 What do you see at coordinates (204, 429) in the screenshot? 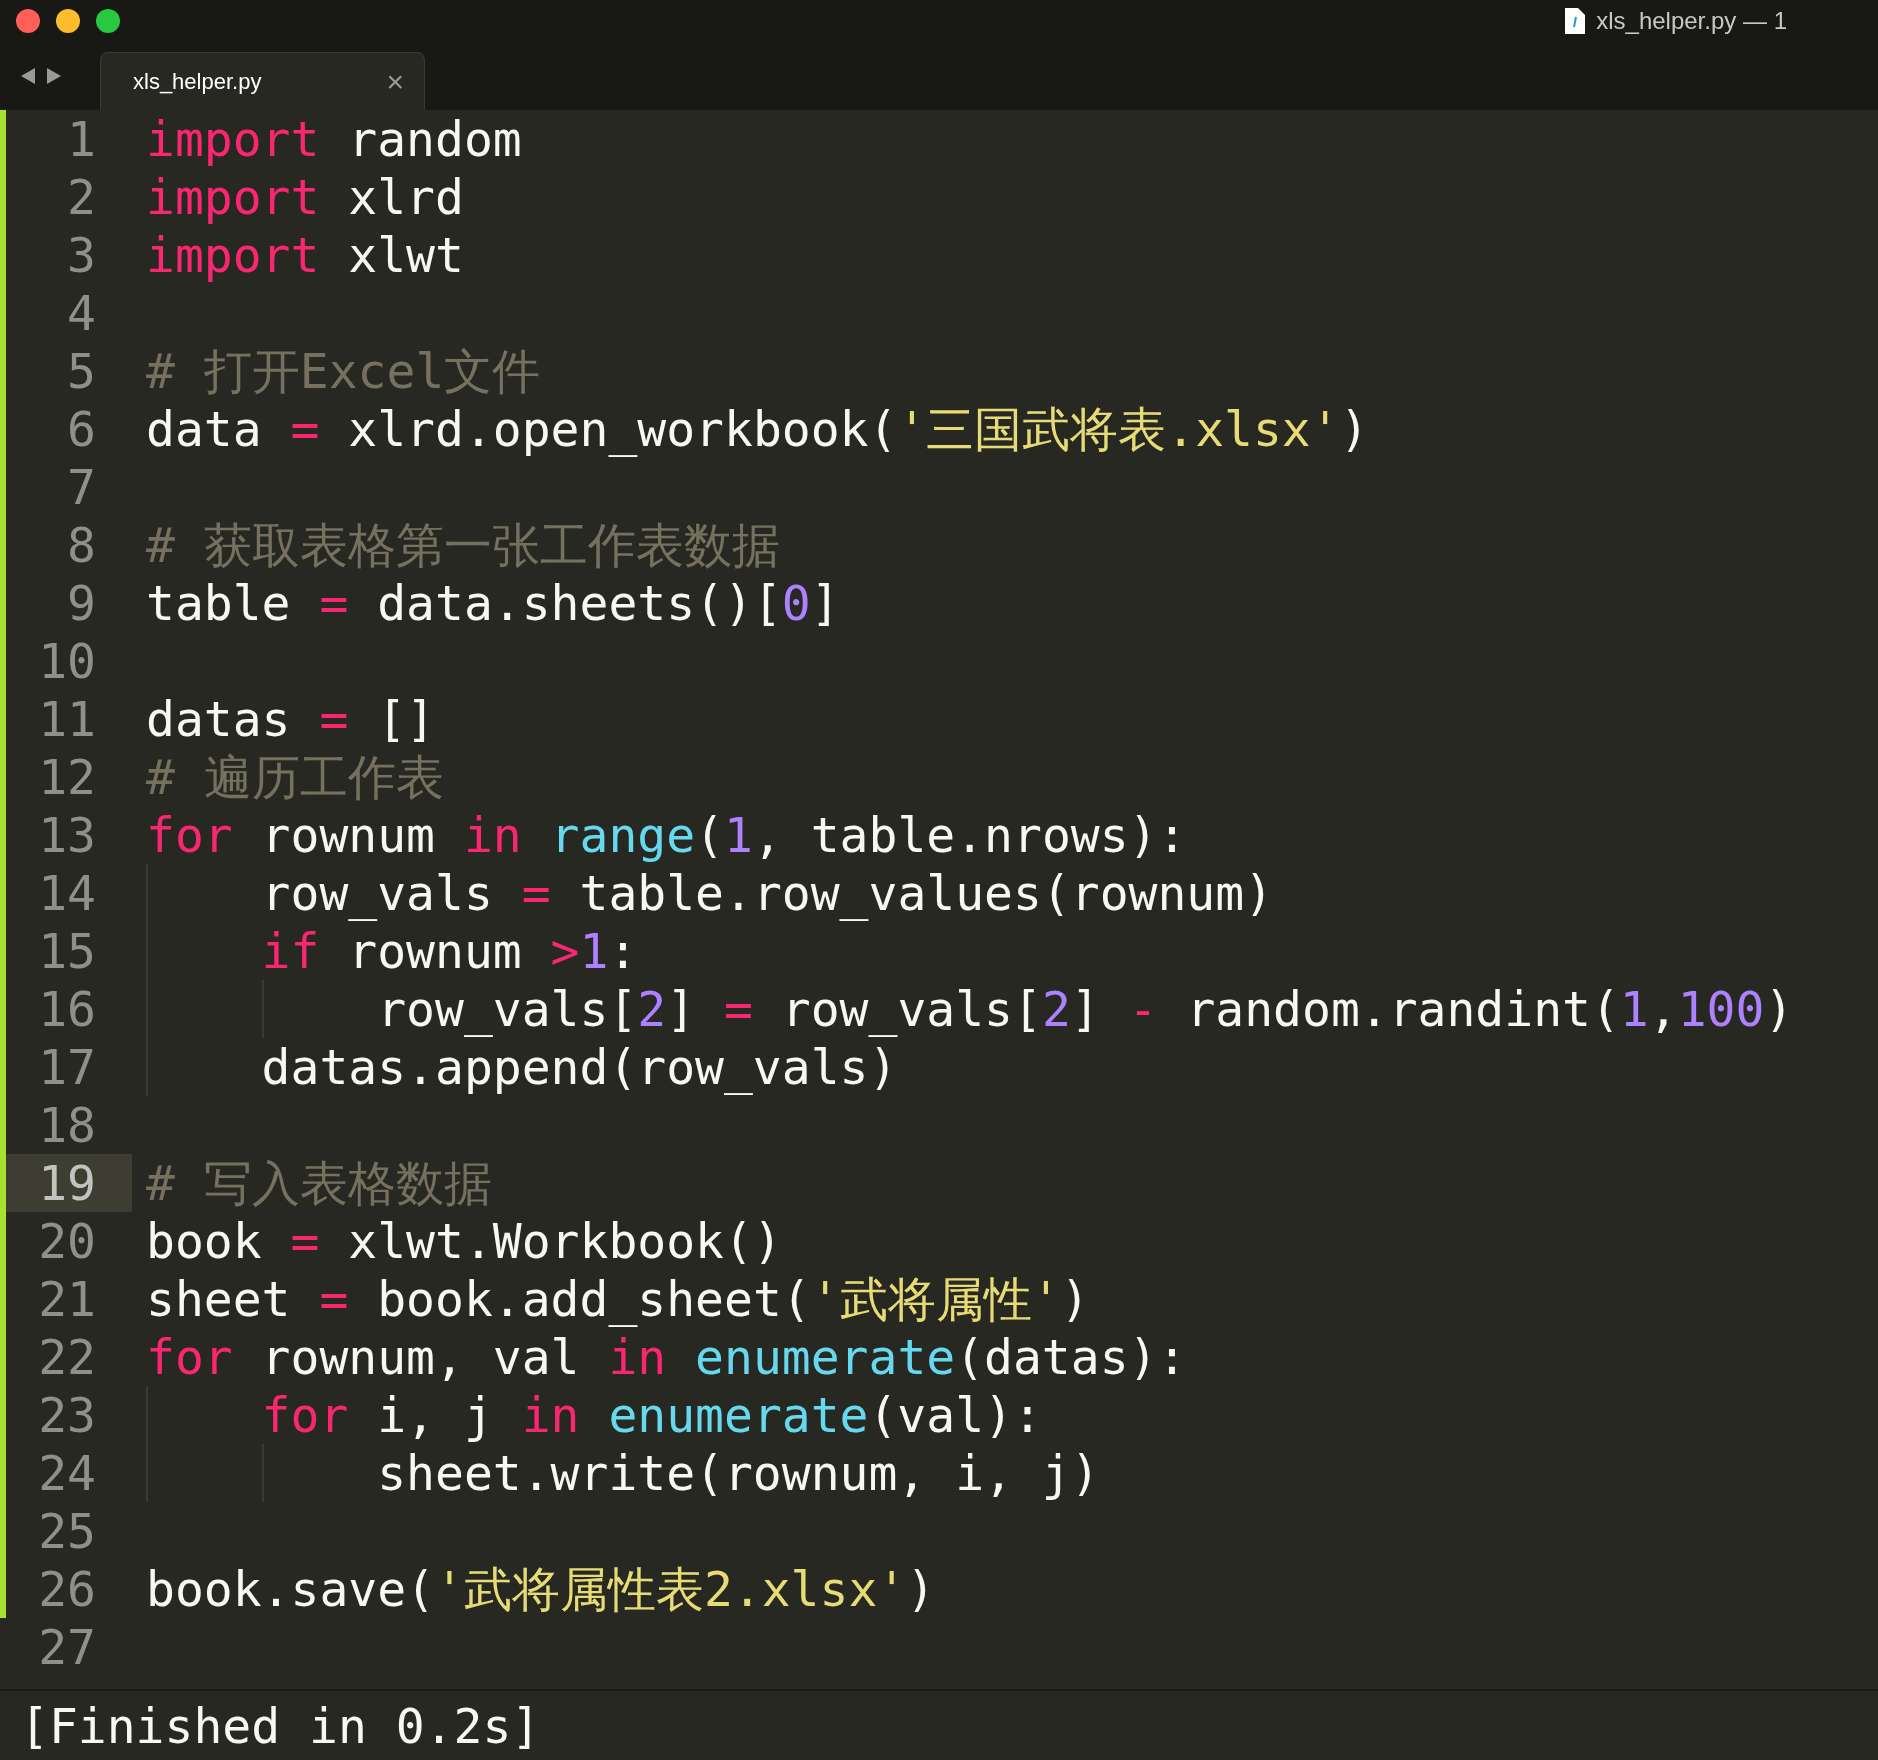
I see `code-token: data` at bounding box center [204, 429].